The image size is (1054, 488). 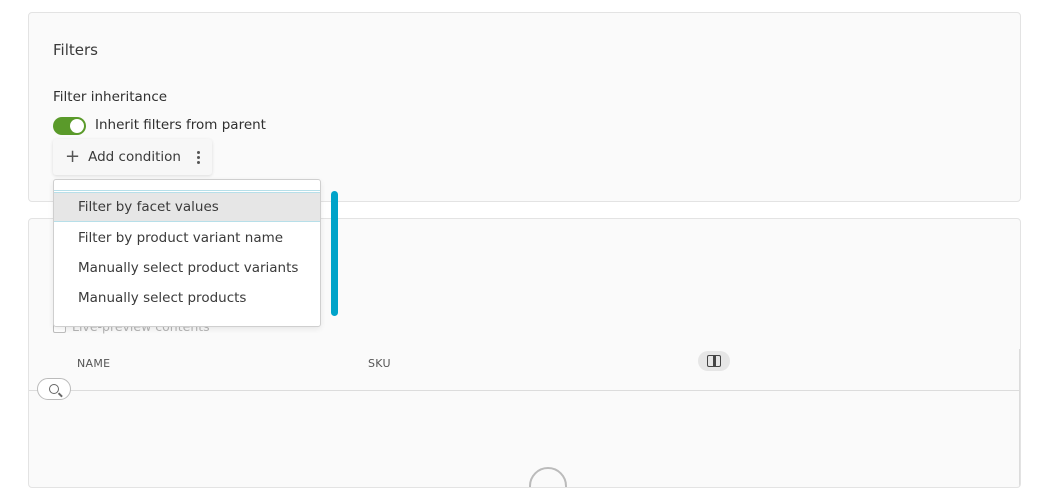 I want to click on kebab-icon, so click(x=198, y=157).